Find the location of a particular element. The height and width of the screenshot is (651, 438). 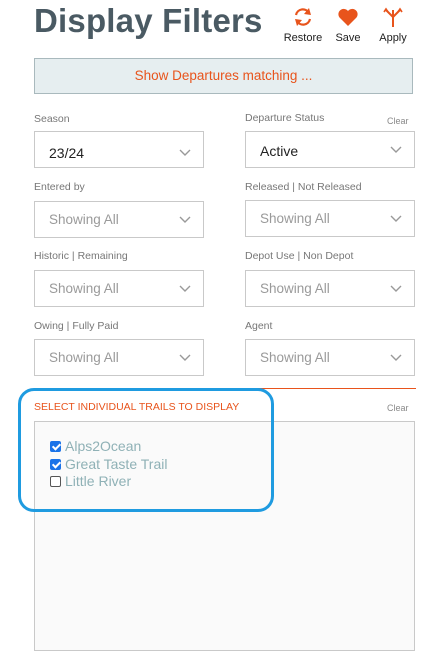

section-divider is located at coordinates (329, 388).